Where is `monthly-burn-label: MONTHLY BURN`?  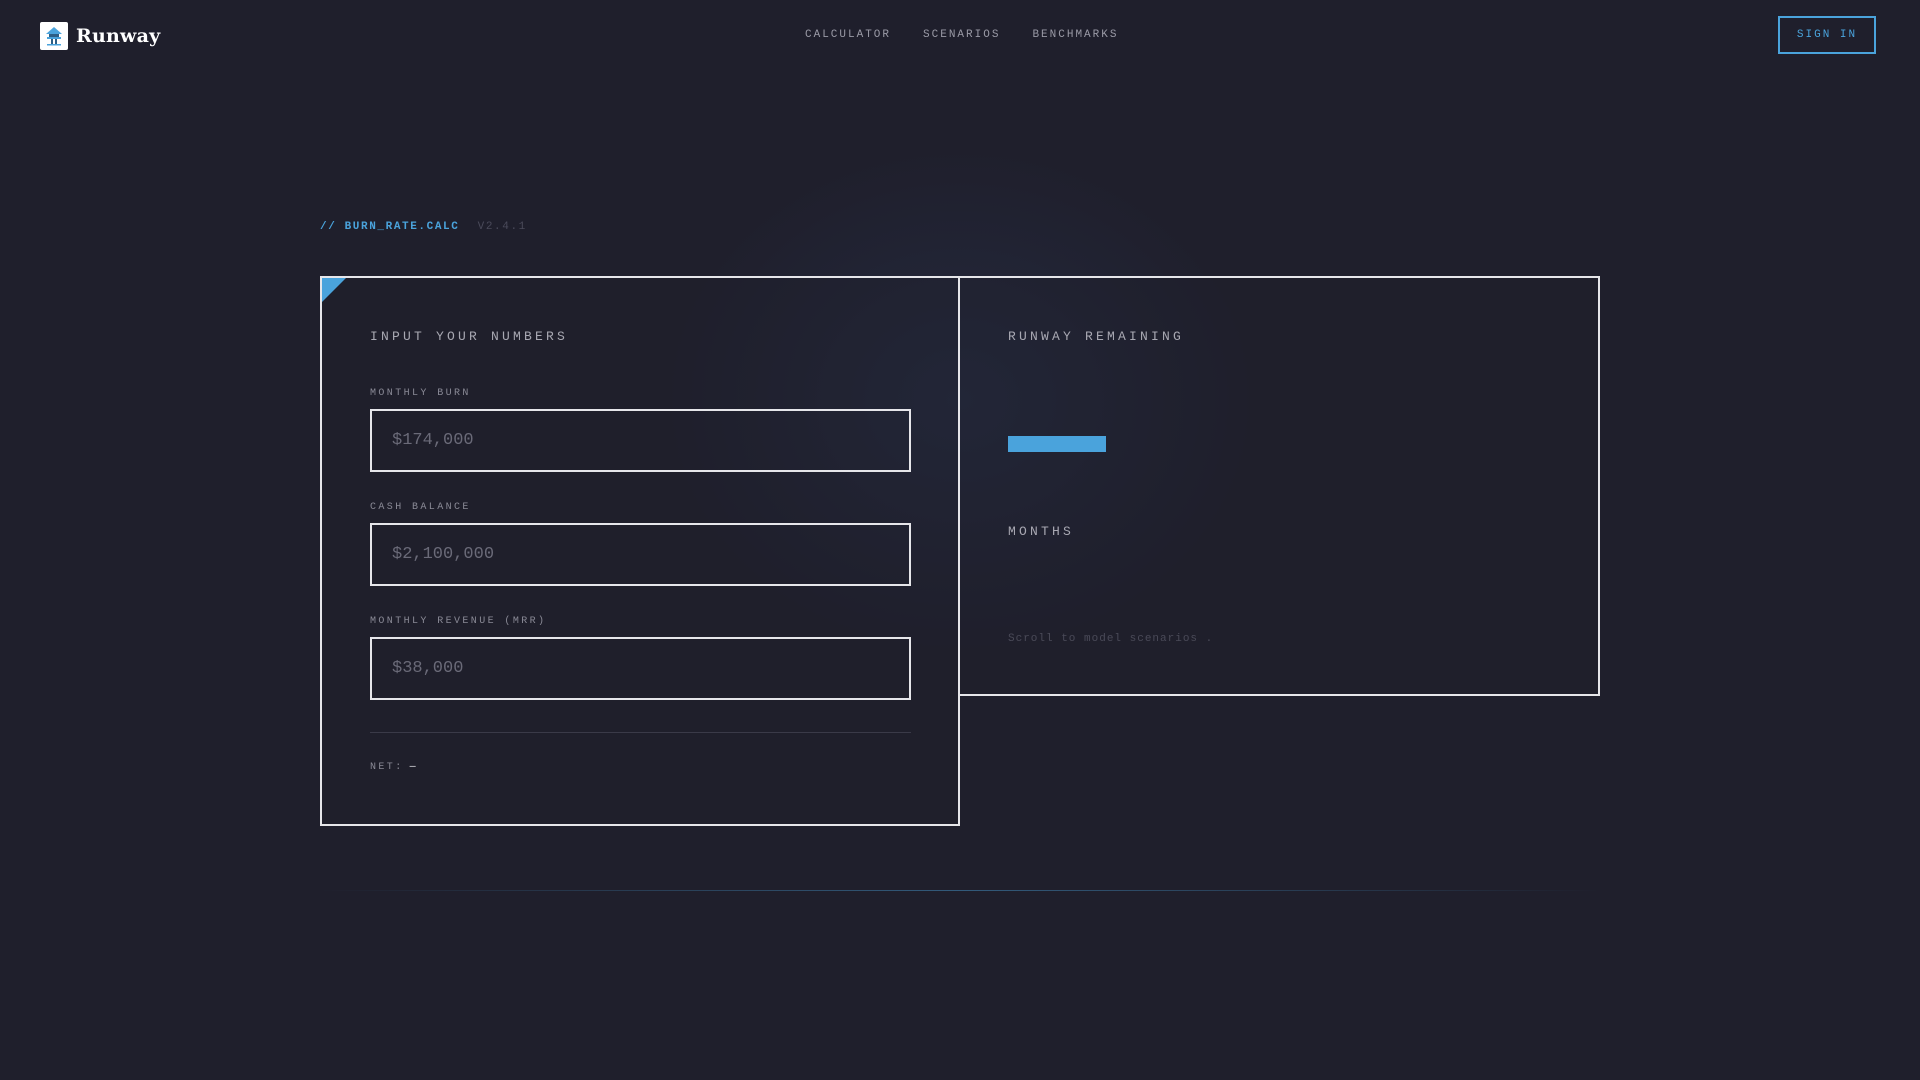 monthly-burn-label: MONTHLY BURN is located at coordinates (420, 393).